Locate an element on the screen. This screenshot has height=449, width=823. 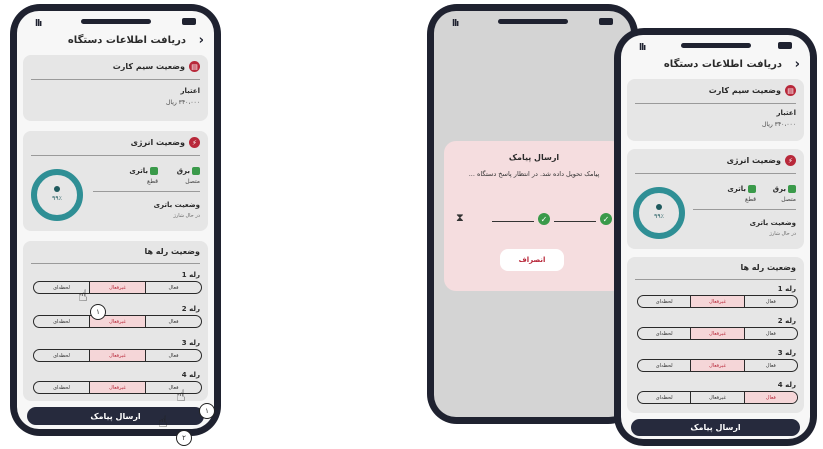
relay-4-switch: فعال غیرفعال لحظه‌ای is located at coordinates (717, 397).